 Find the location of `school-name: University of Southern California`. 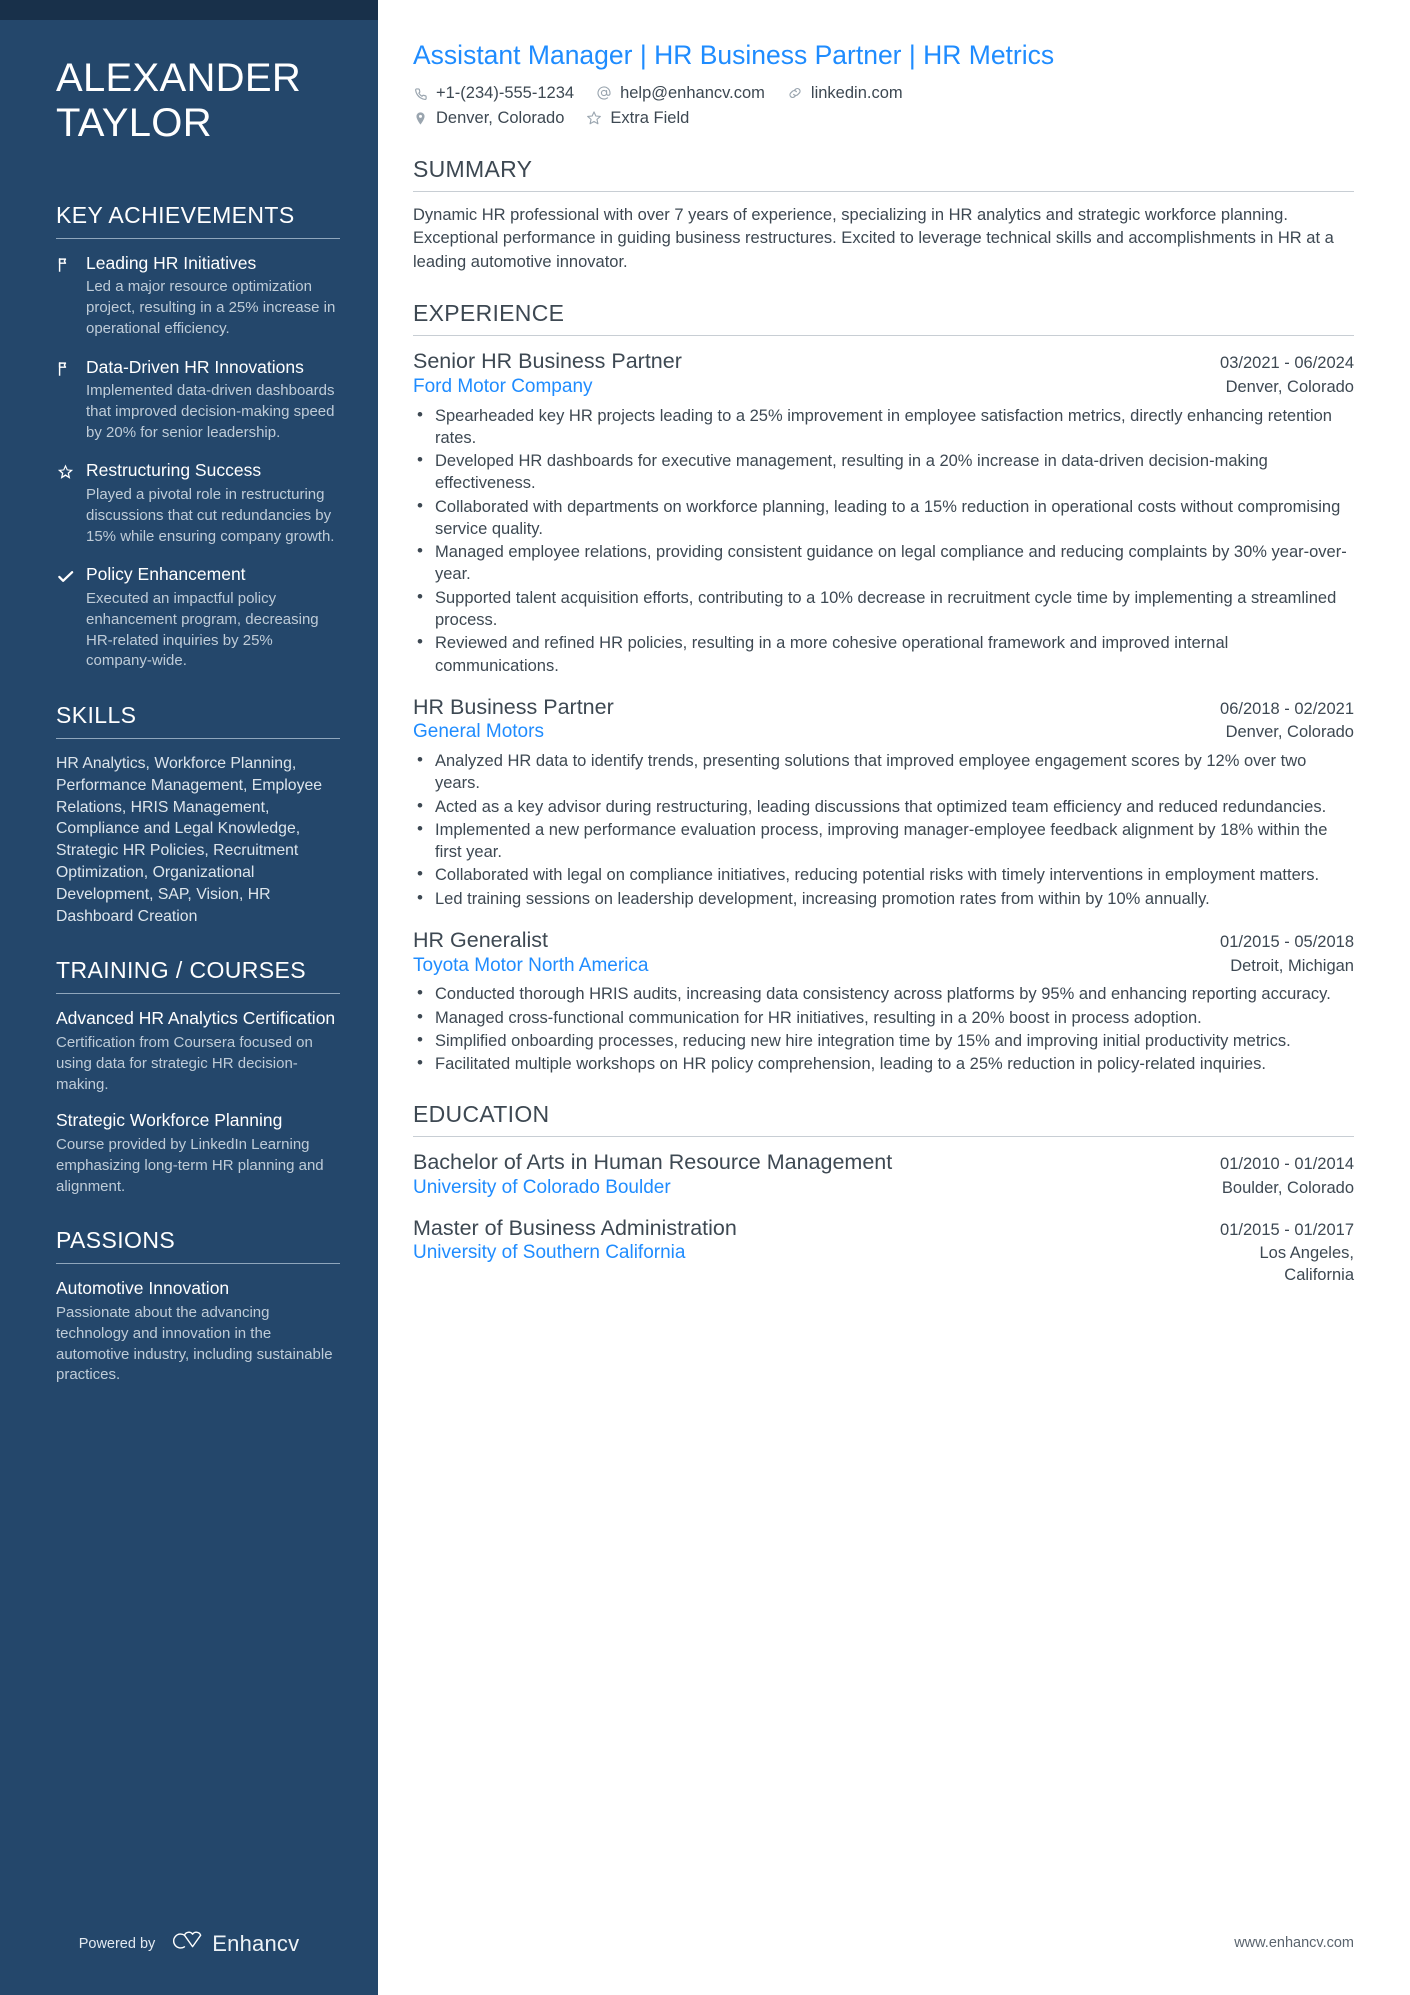

school-name: University of Southern California is located at coordinates (827, 1253).